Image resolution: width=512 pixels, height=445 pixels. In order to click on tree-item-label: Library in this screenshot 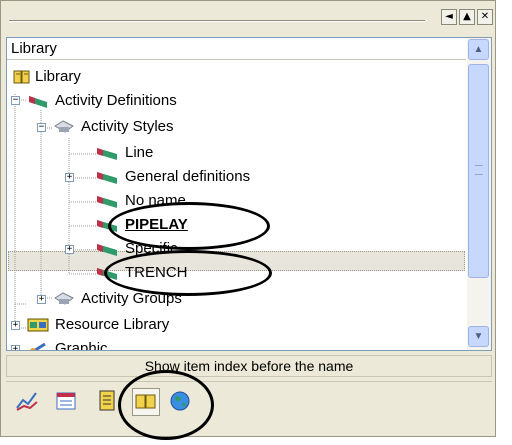, I will do `click(58, 76)`.